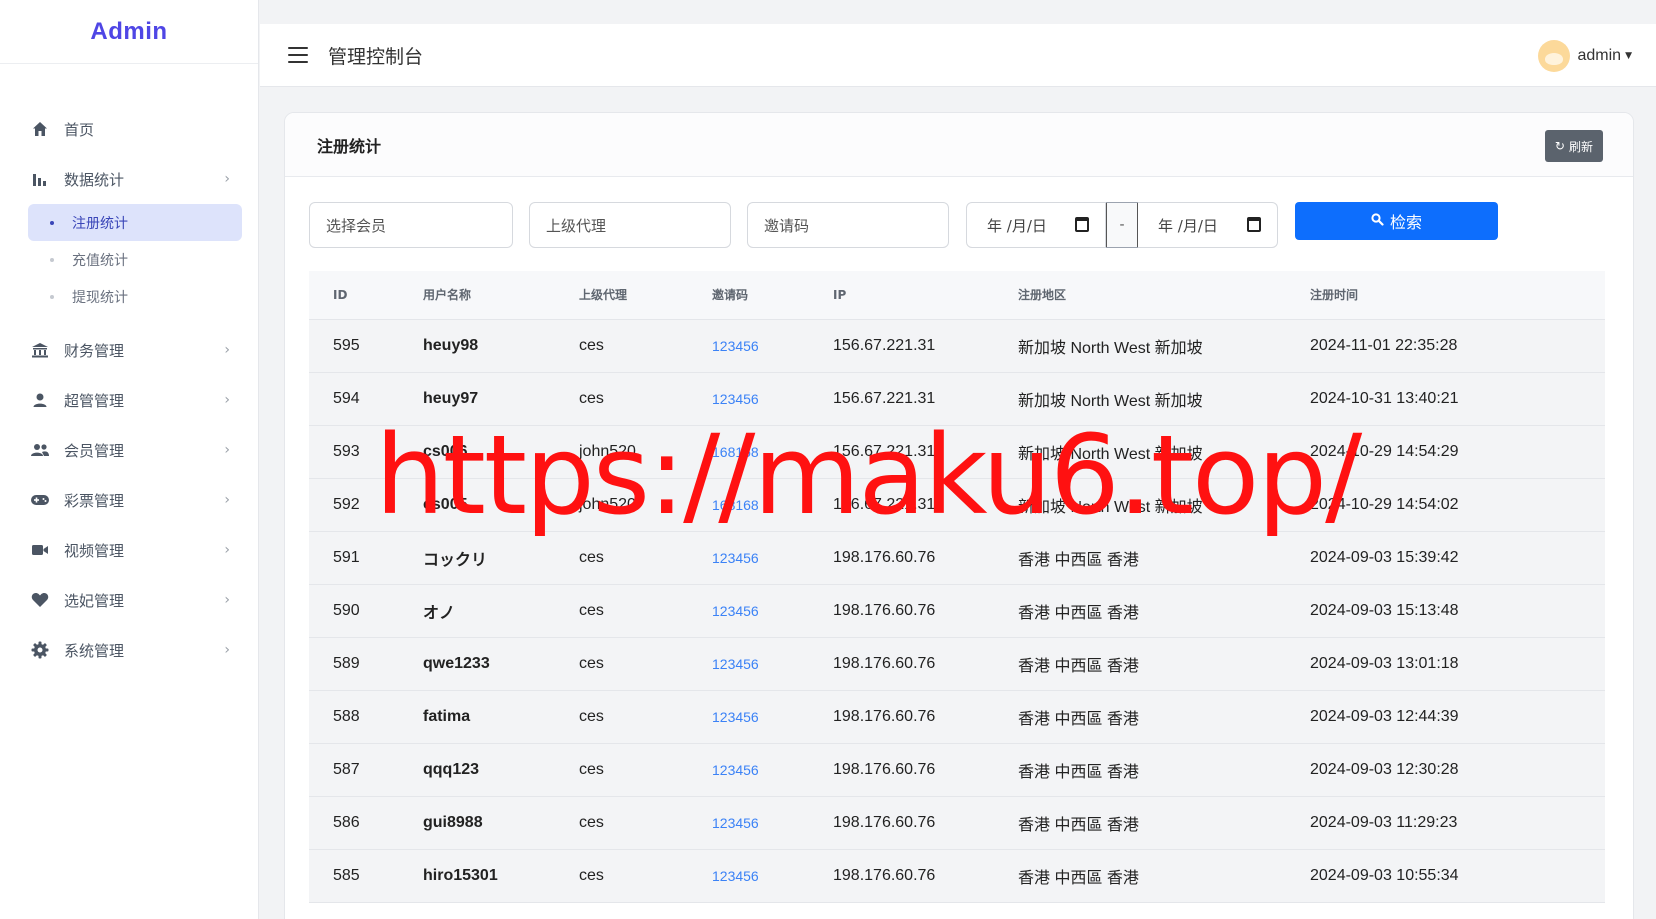  Describe the element at coordinates (135, 222) in the screenshot. I see `sidebar-subitem-register-stats: 注册统计` at that location.